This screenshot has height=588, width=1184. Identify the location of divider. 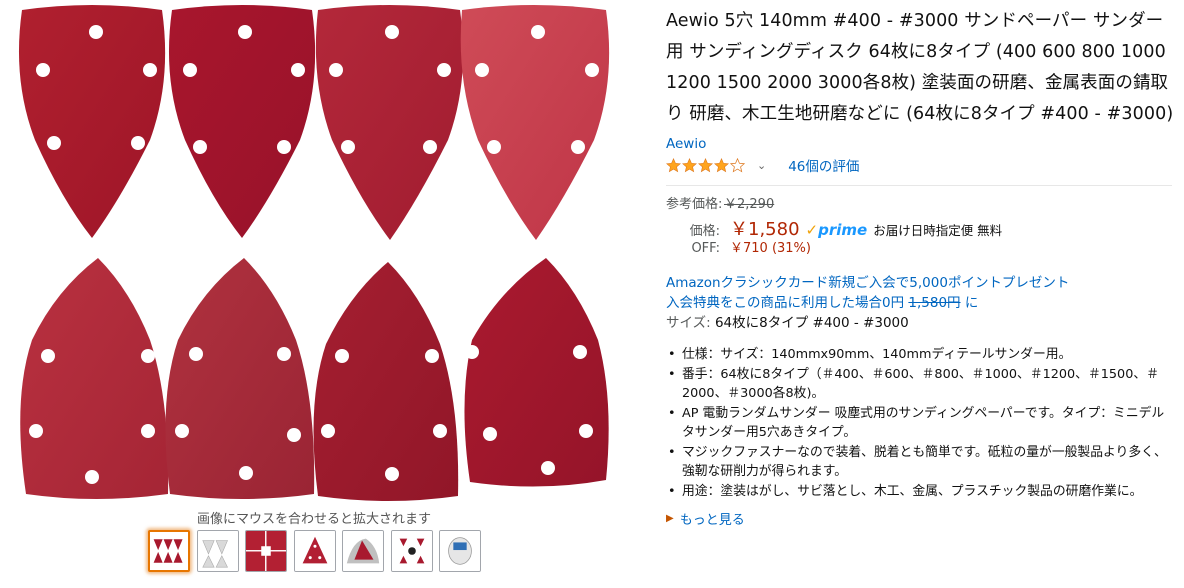
(919, 185).